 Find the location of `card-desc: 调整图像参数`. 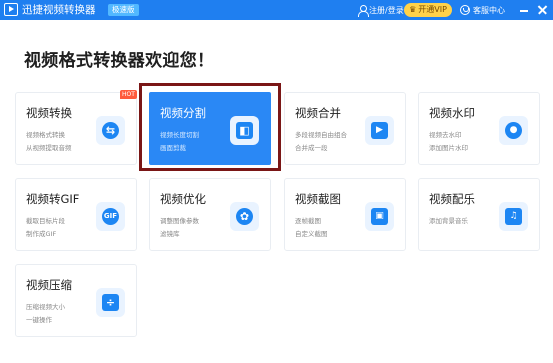

card-desc: 调整图像参数 is located at coordinates (179, 221).